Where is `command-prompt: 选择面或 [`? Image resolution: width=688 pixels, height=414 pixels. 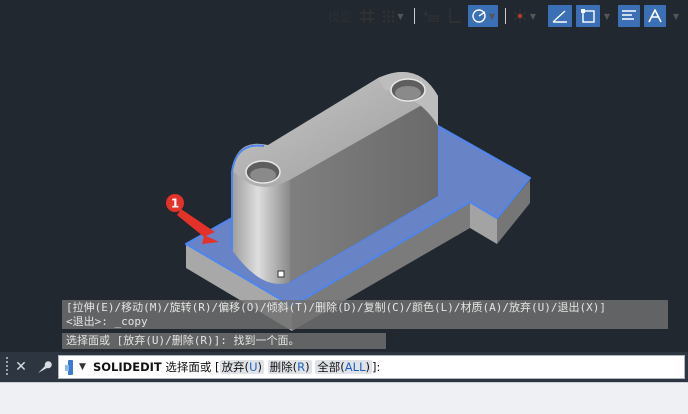 command-prompt: 选择面或 [ is located at coordinates (192, 367).